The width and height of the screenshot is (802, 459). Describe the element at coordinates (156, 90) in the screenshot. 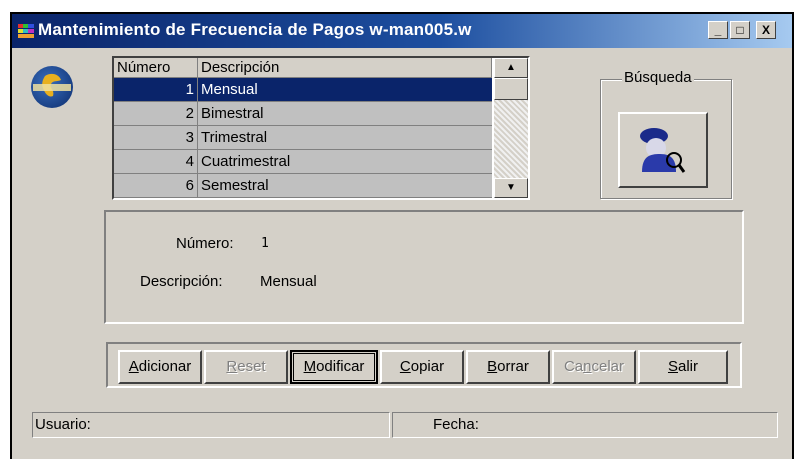

I see `cell-numero: 1` at that location.